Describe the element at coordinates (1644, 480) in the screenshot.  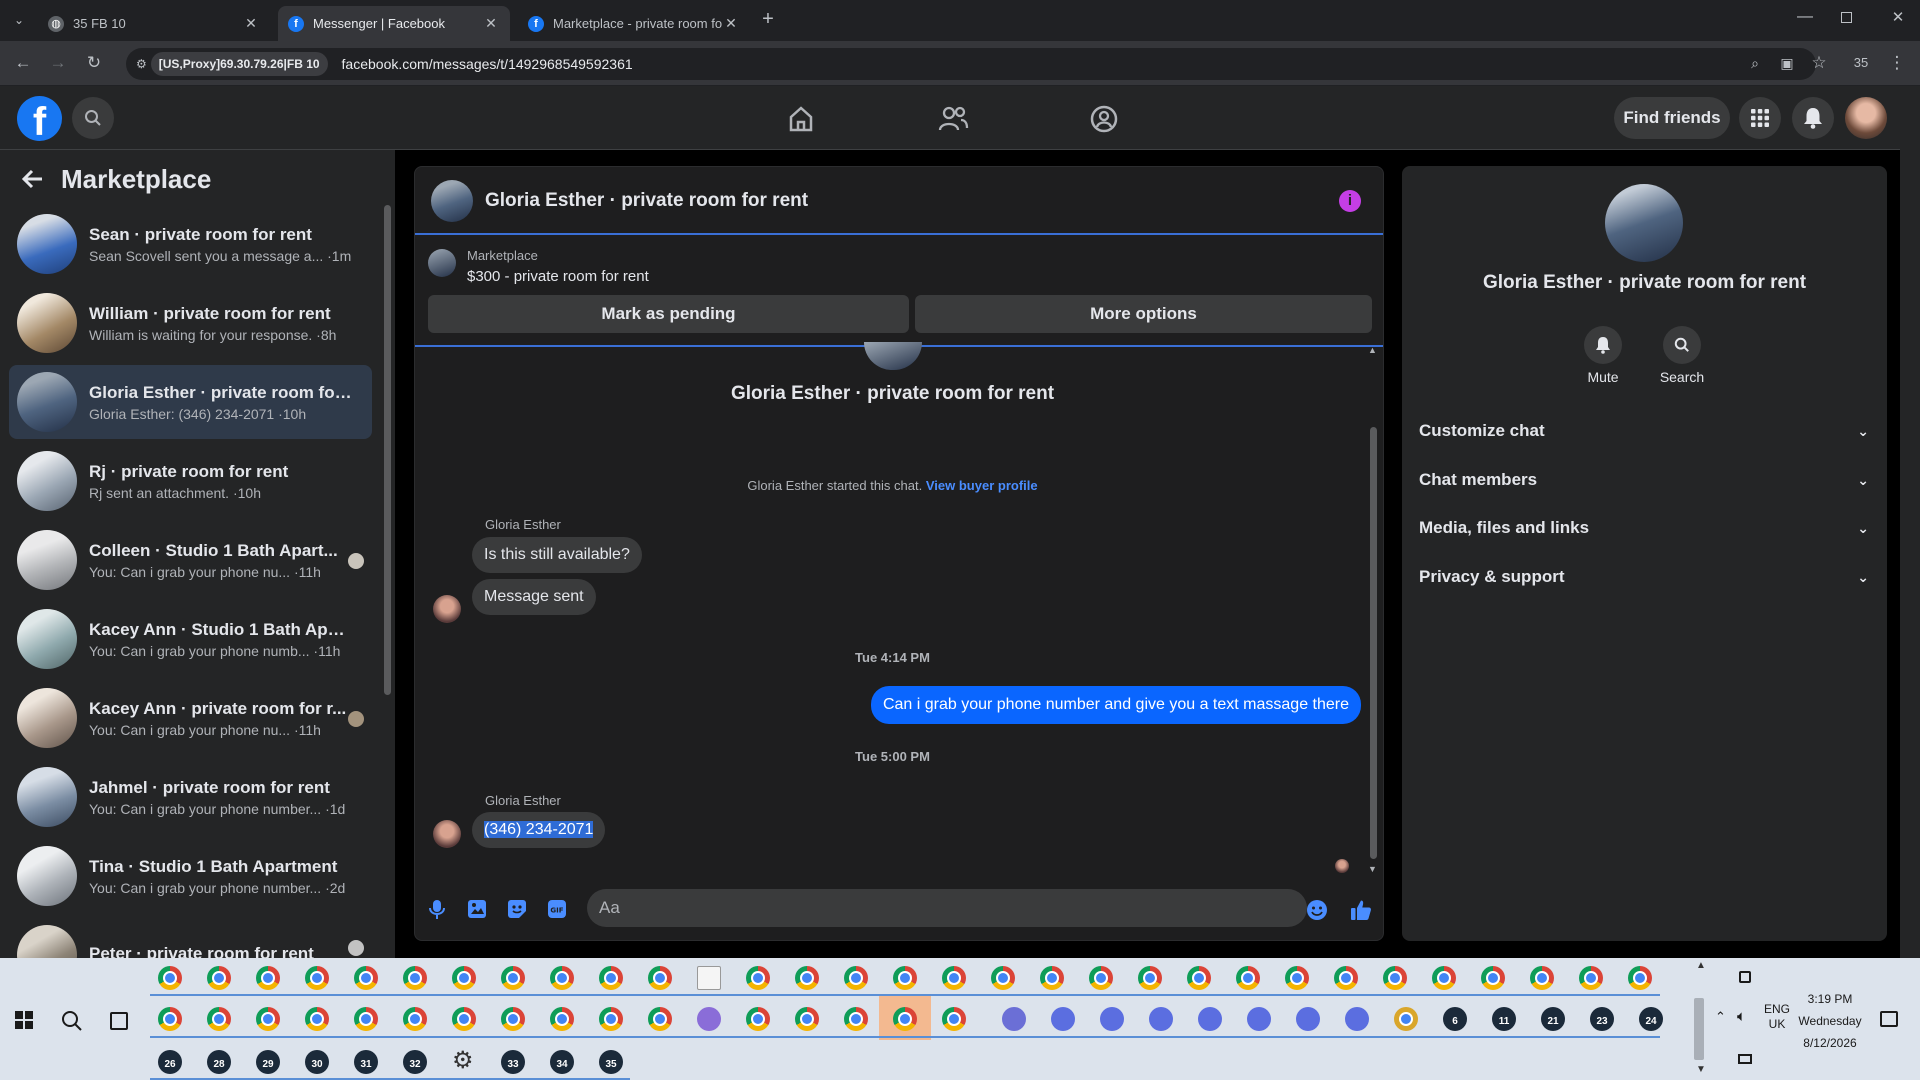
I see `chat-members-row: Chat members ⌄` at that location.